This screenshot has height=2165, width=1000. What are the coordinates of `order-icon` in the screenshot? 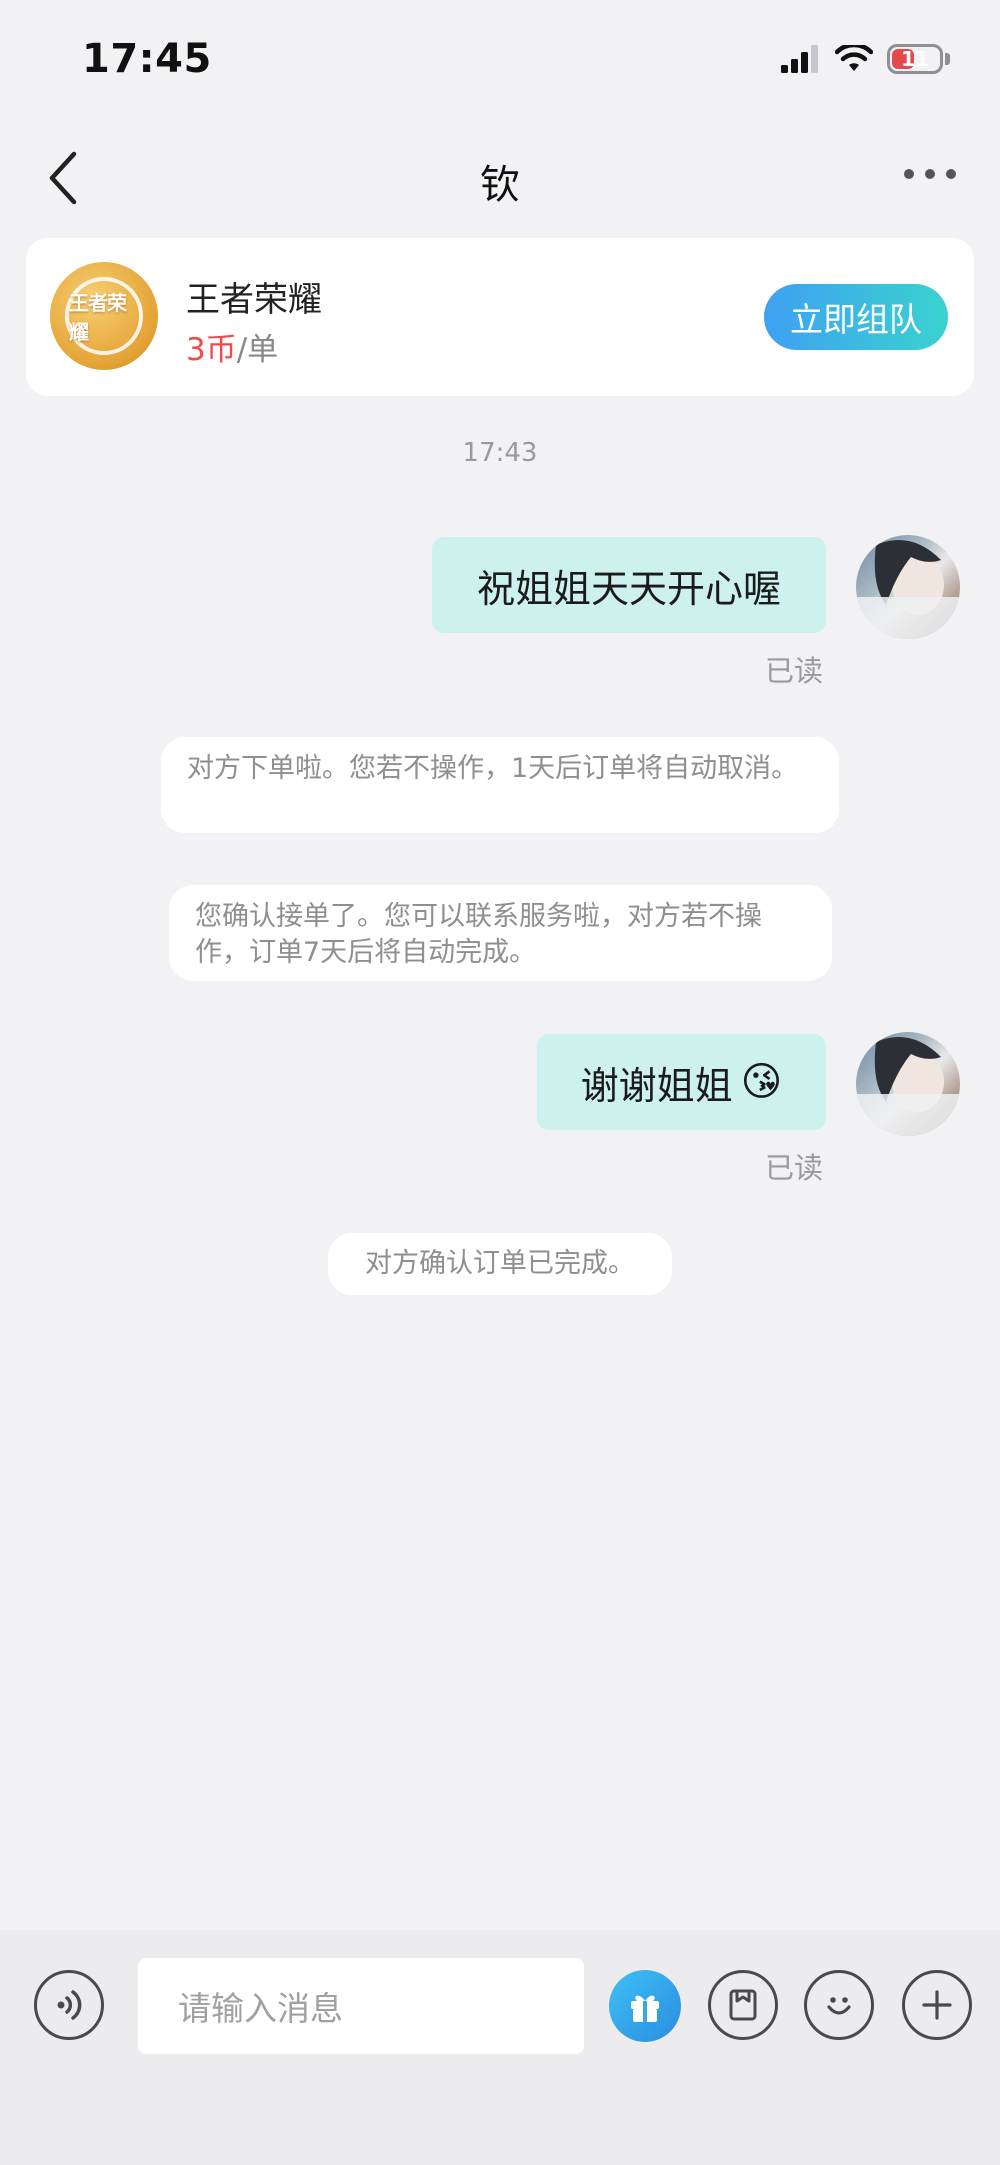 It's located at (743, 2005).